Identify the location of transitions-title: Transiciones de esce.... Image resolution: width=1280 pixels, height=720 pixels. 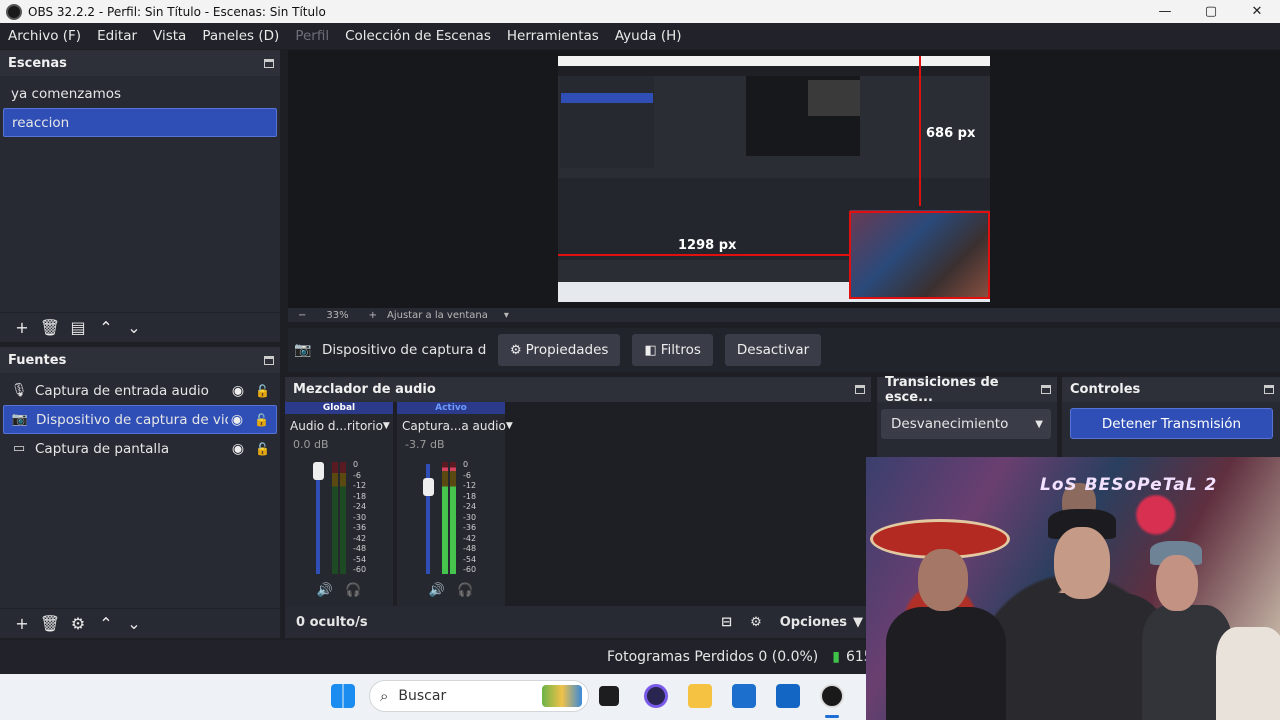
(942, 389).